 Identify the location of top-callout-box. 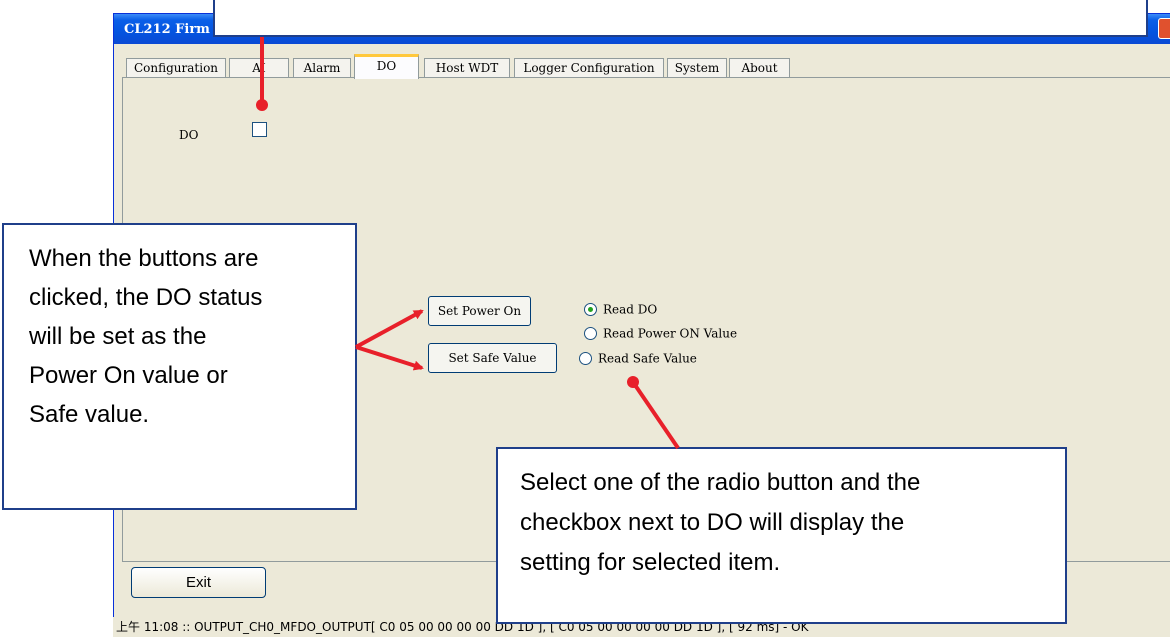
(680, 18).